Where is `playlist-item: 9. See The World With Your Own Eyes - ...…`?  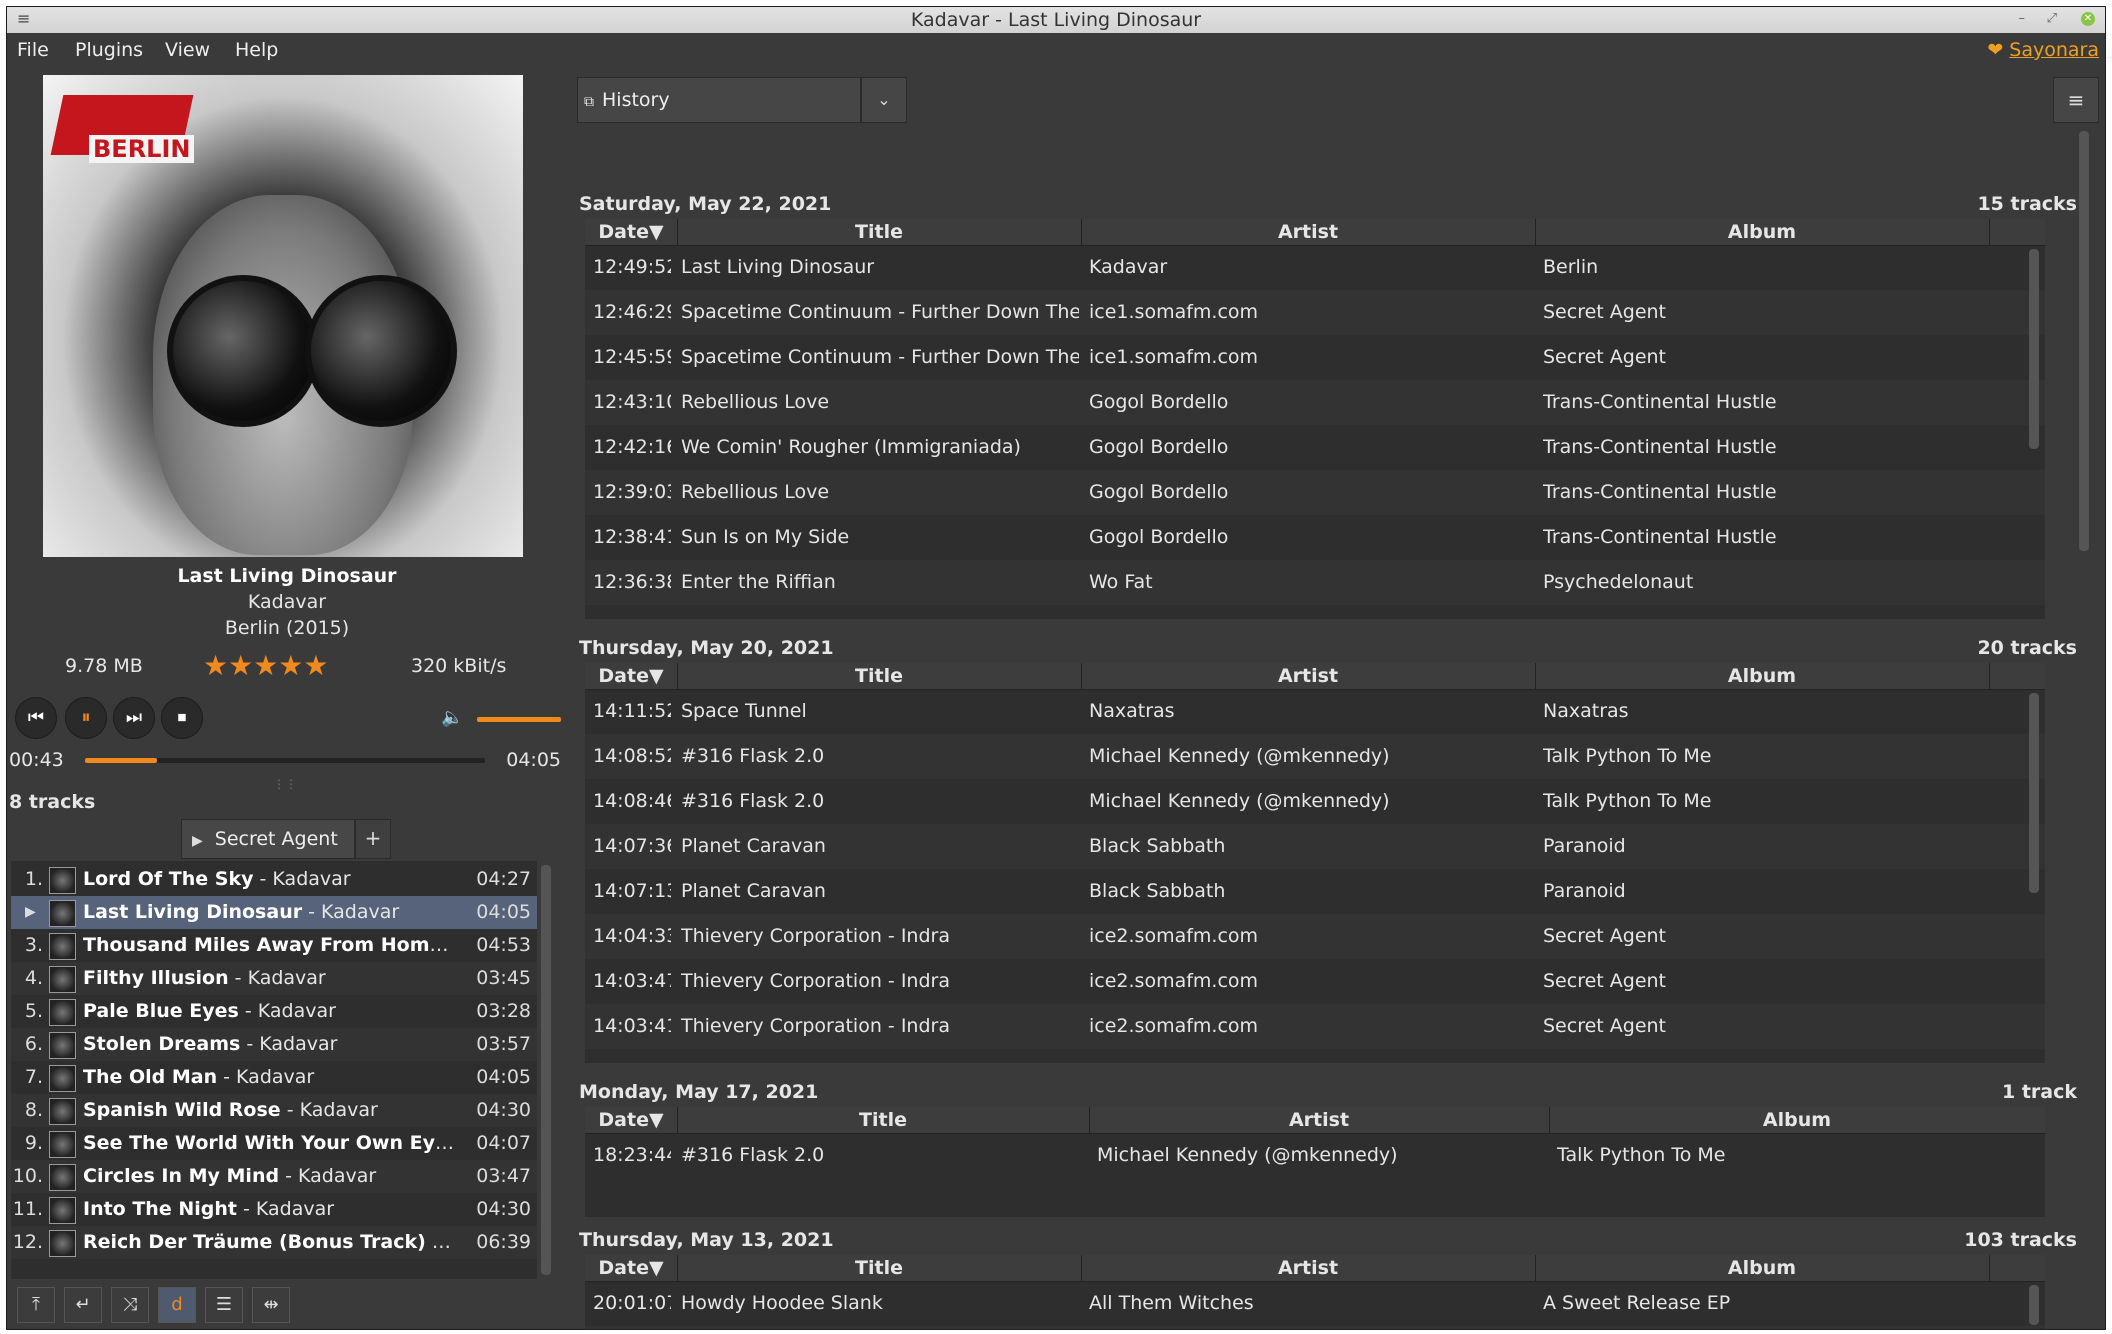
playlist-item: 9. See The World With Your Own Eyes - ...… is located at coordinates (274, 1143).